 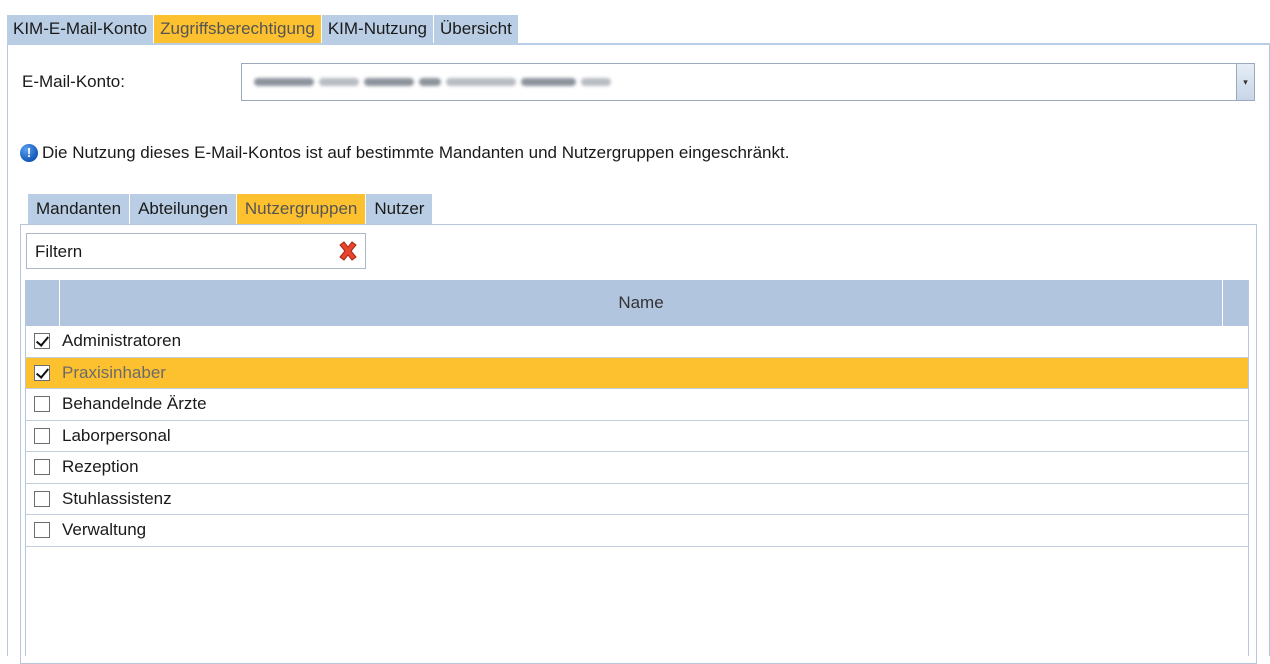 I want to click on filter-input: Filtern, so click(x=196, y=251).